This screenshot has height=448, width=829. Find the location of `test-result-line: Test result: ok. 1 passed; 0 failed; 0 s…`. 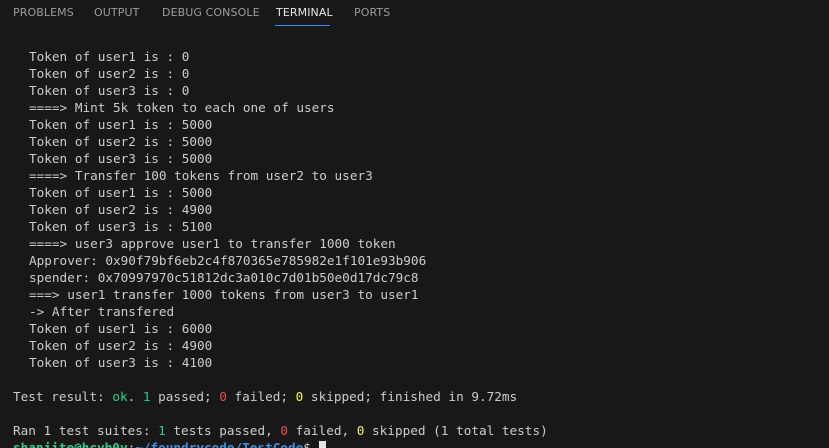

test-result-line: Test result: ok. 1 passed; 0 failed; 0 s… is located at coordinates (265, 396).